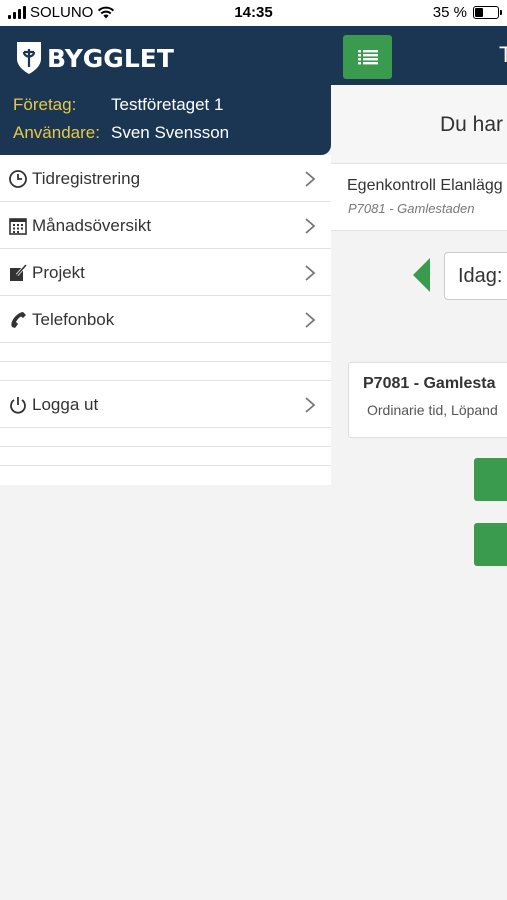  What do you see at coordinates (427, 400) in the screenshot?
I see `time-entry-card: P7081 - Gamlesta Ordinarie tid, Löpand` at bounding box center [427, 400].